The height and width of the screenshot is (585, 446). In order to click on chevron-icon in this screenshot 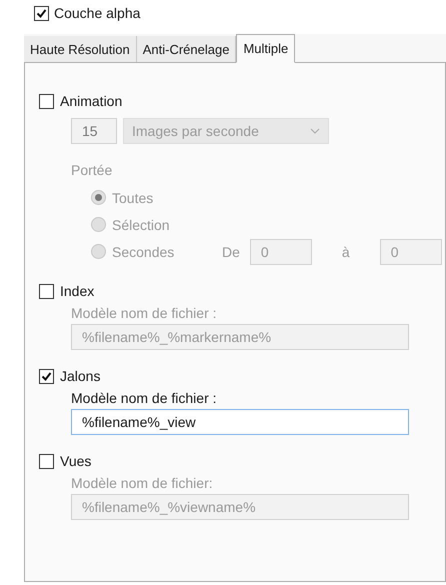, I will do `click(315, 131)`.